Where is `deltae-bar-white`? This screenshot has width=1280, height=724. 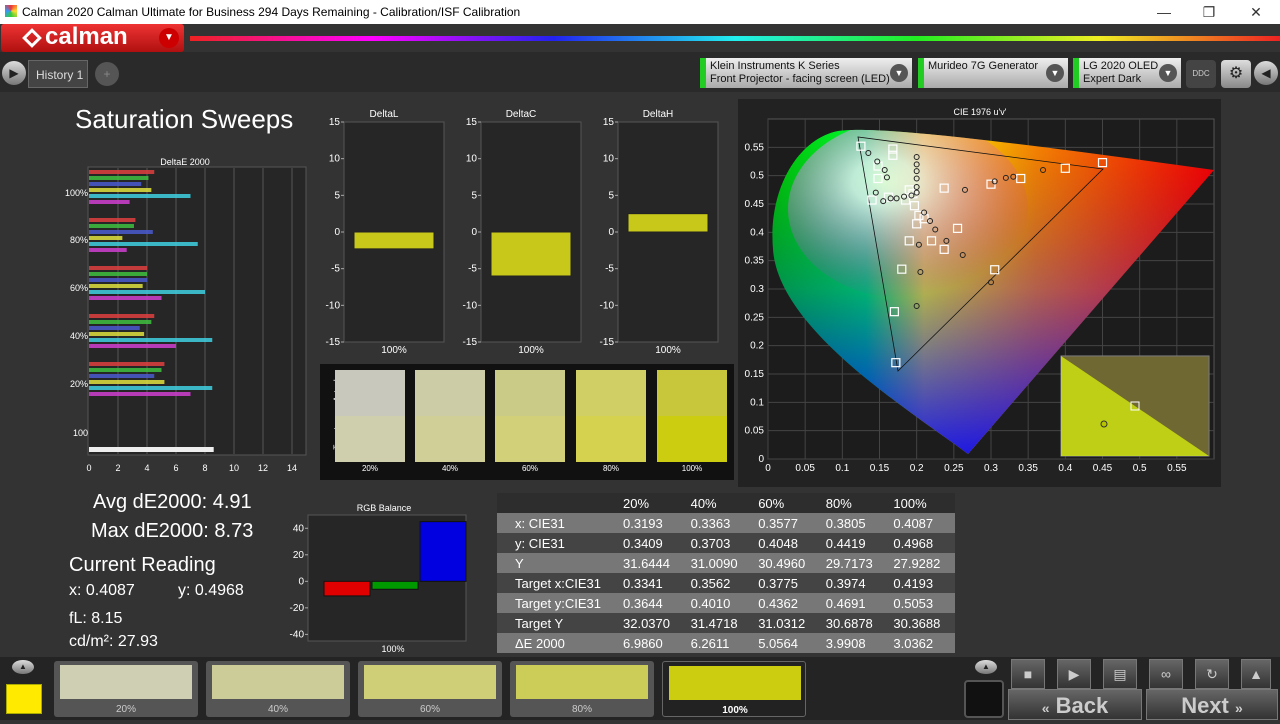 deltae-bar-white is located at coordinates (151, 449).